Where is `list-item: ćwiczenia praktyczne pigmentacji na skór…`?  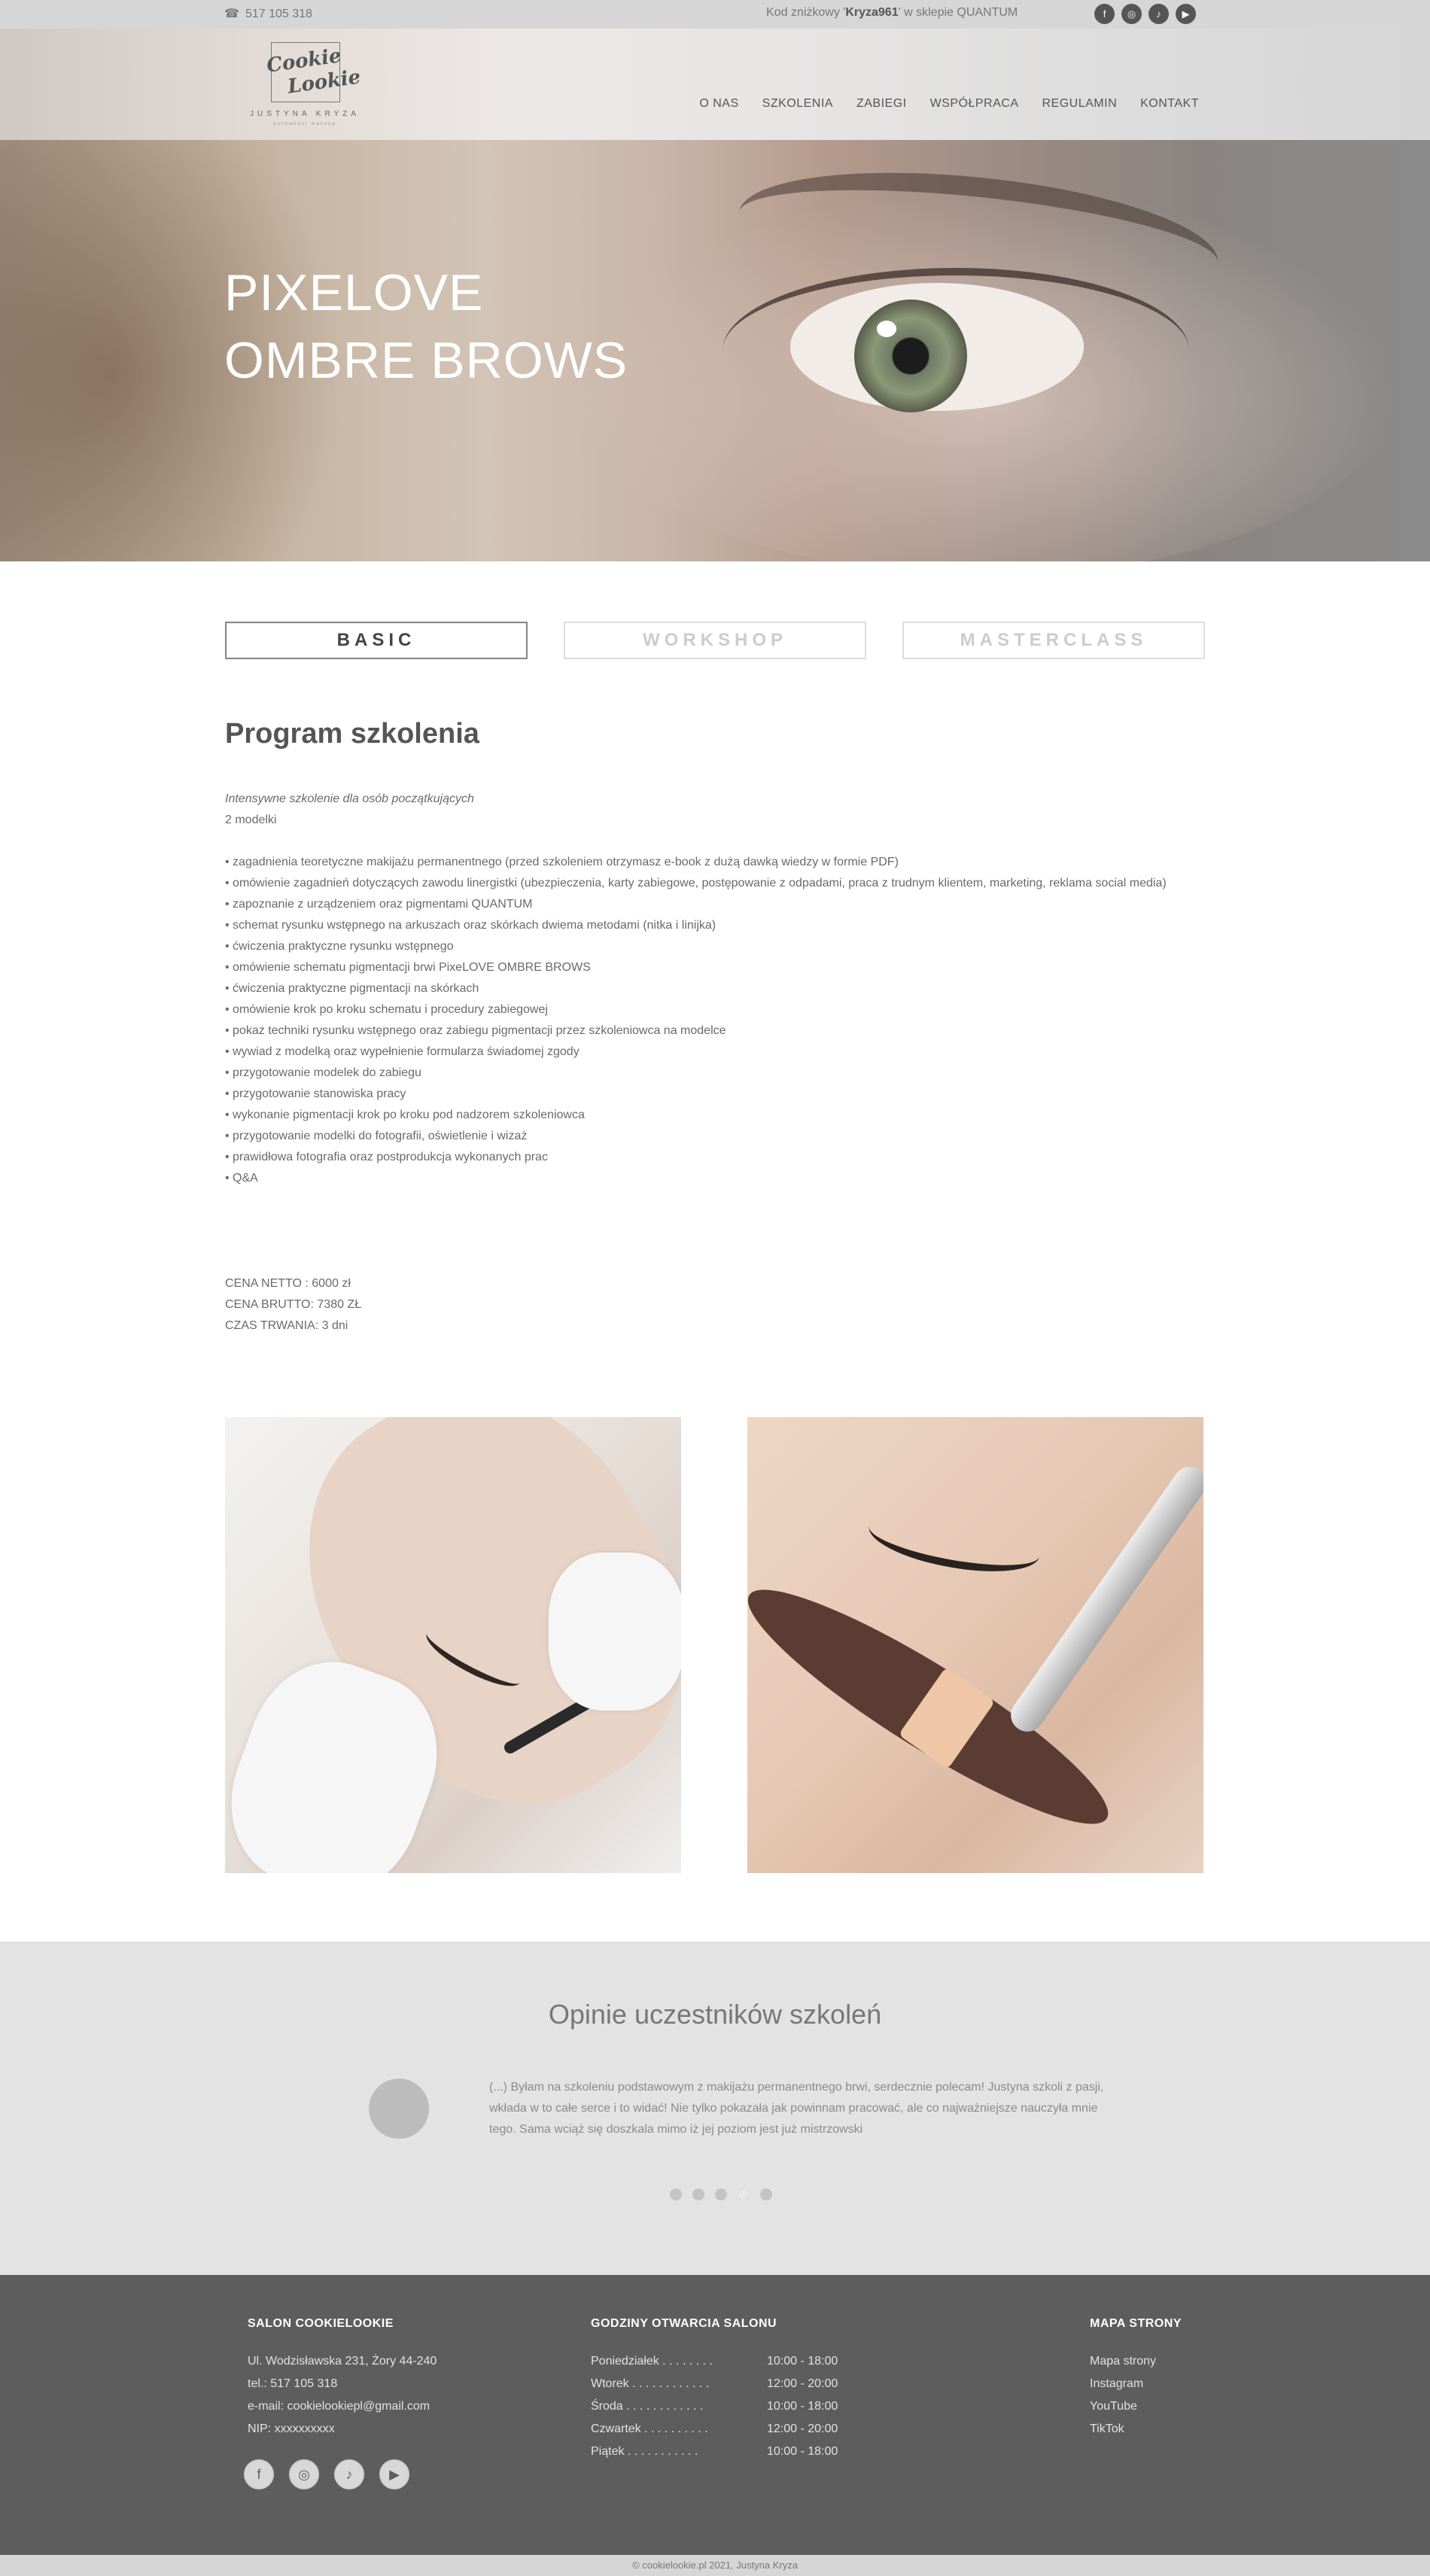 list-item: ćwiczenia praktyczne pigmentacji na skór… is located at coordinates (711, 989).